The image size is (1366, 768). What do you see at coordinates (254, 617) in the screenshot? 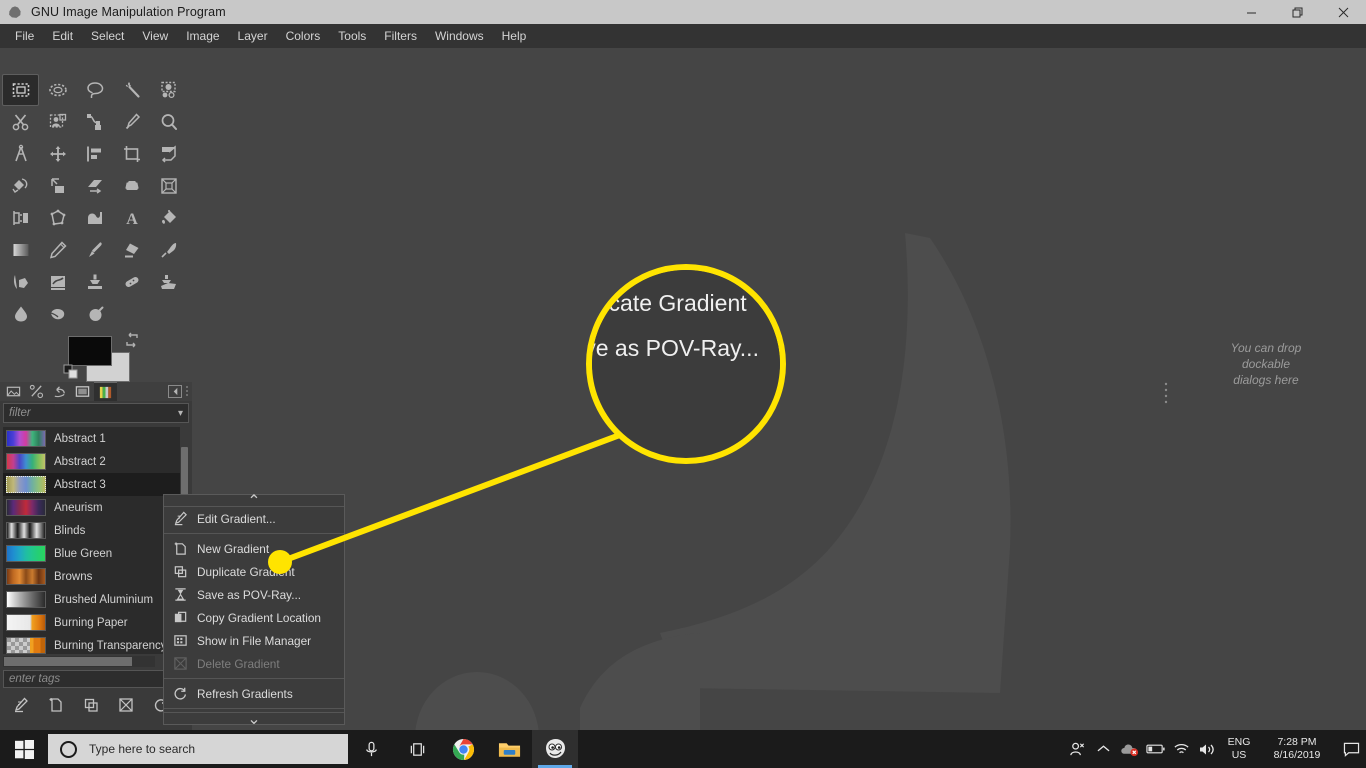
I see `menu-item-copy-gradient-location: Copy Gradient Location` at bounding box center [254, 617].